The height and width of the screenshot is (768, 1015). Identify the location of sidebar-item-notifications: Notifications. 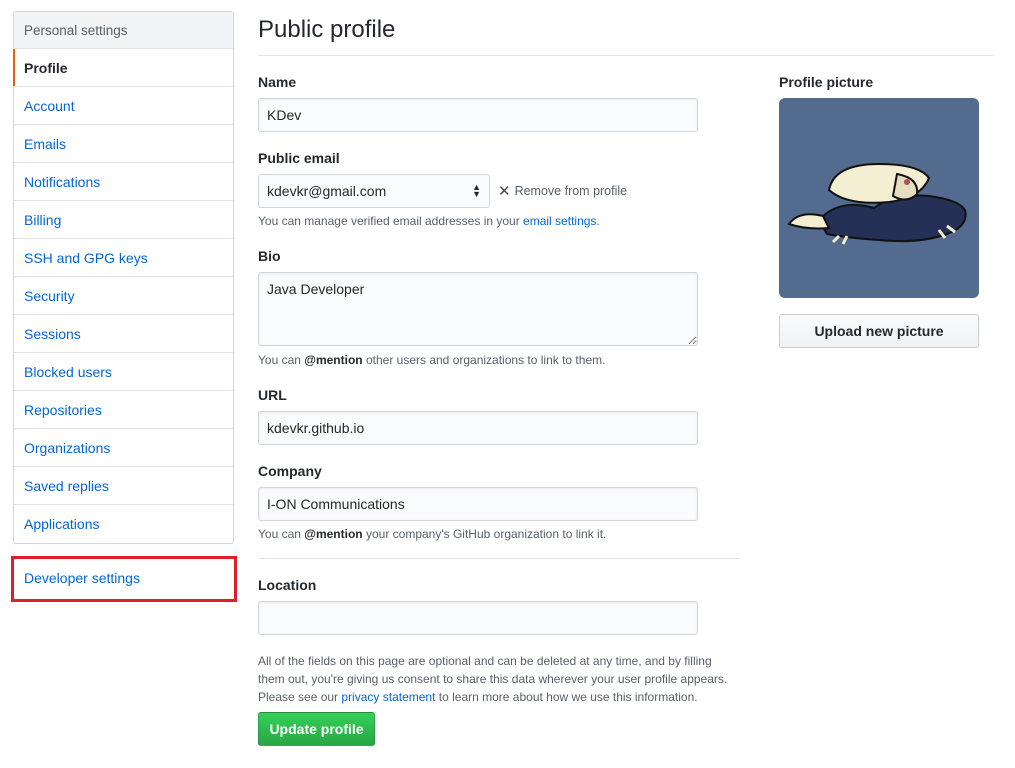
(123, 182).